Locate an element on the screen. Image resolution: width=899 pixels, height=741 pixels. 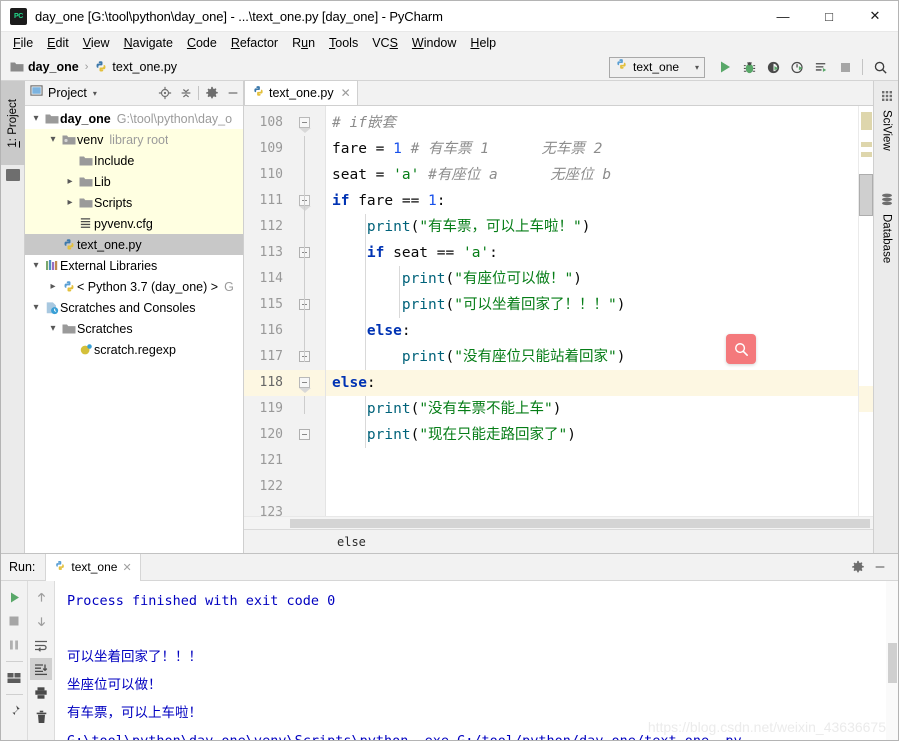
maximize-button: □ is located at coordinates (829, 16).